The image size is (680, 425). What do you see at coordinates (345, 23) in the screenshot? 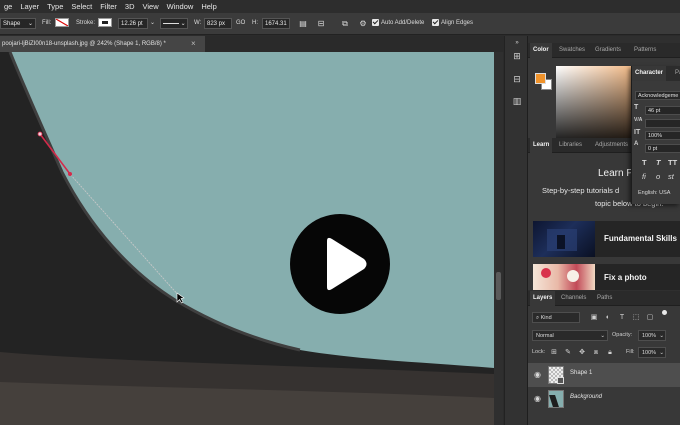
I see `path-arrangement-icon: ⧉` at bounding box center [345, 23].